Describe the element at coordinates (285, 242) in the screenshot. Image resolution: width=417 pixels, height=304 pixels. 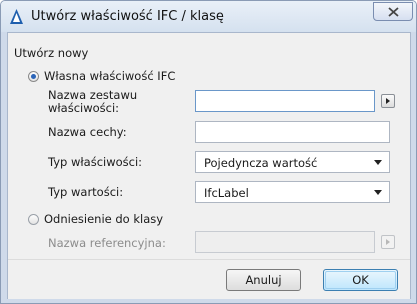
I see `reference-name-input` at that location.